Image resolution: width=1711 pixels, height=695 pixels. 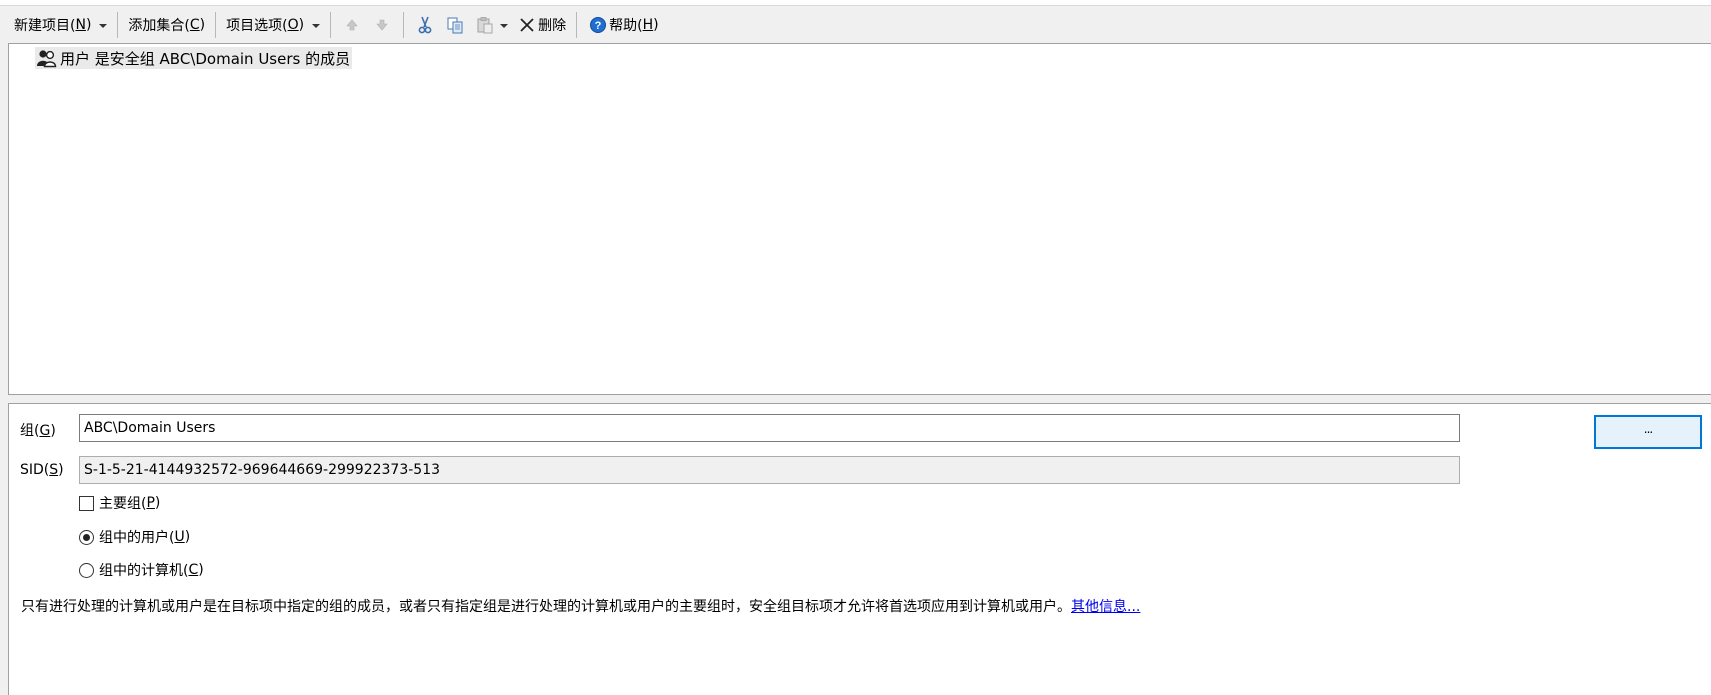 I want to click on help-label: 帮助(, so click(x=626, y=26).